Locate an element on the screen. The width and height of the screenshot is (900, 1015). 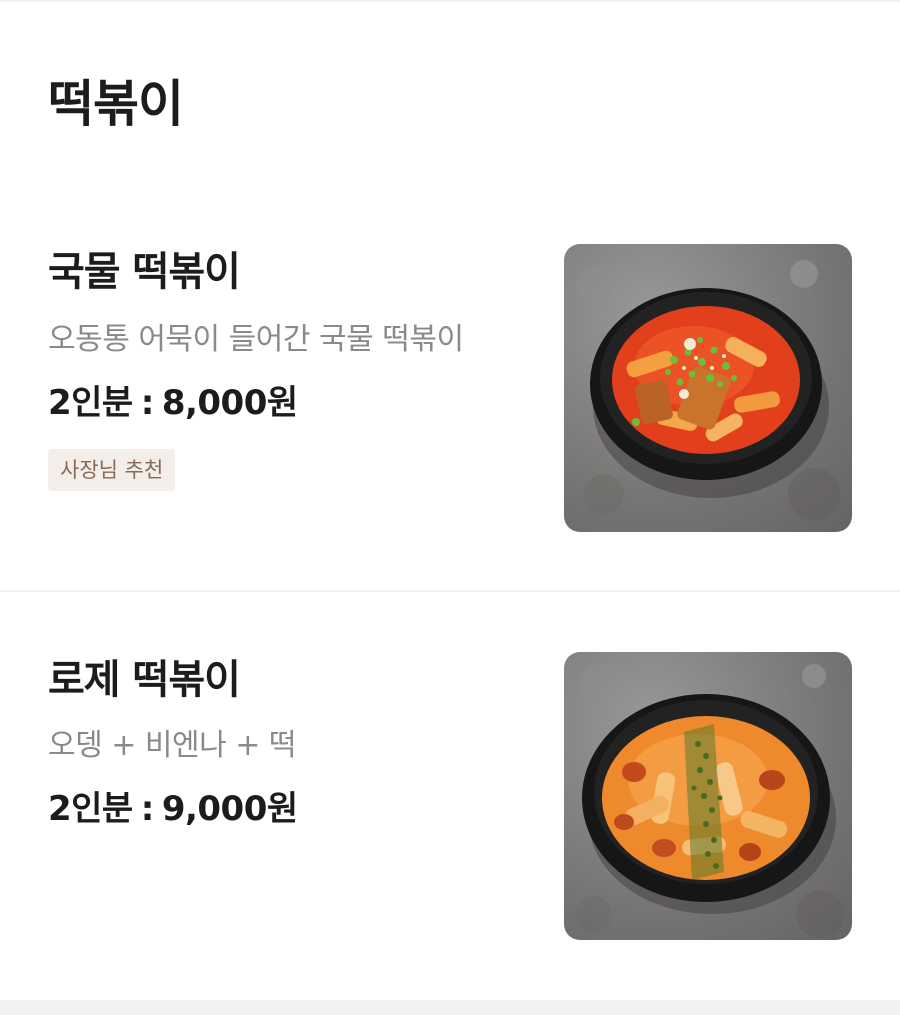
bottom-divider is located at coordinates (450, 1007).